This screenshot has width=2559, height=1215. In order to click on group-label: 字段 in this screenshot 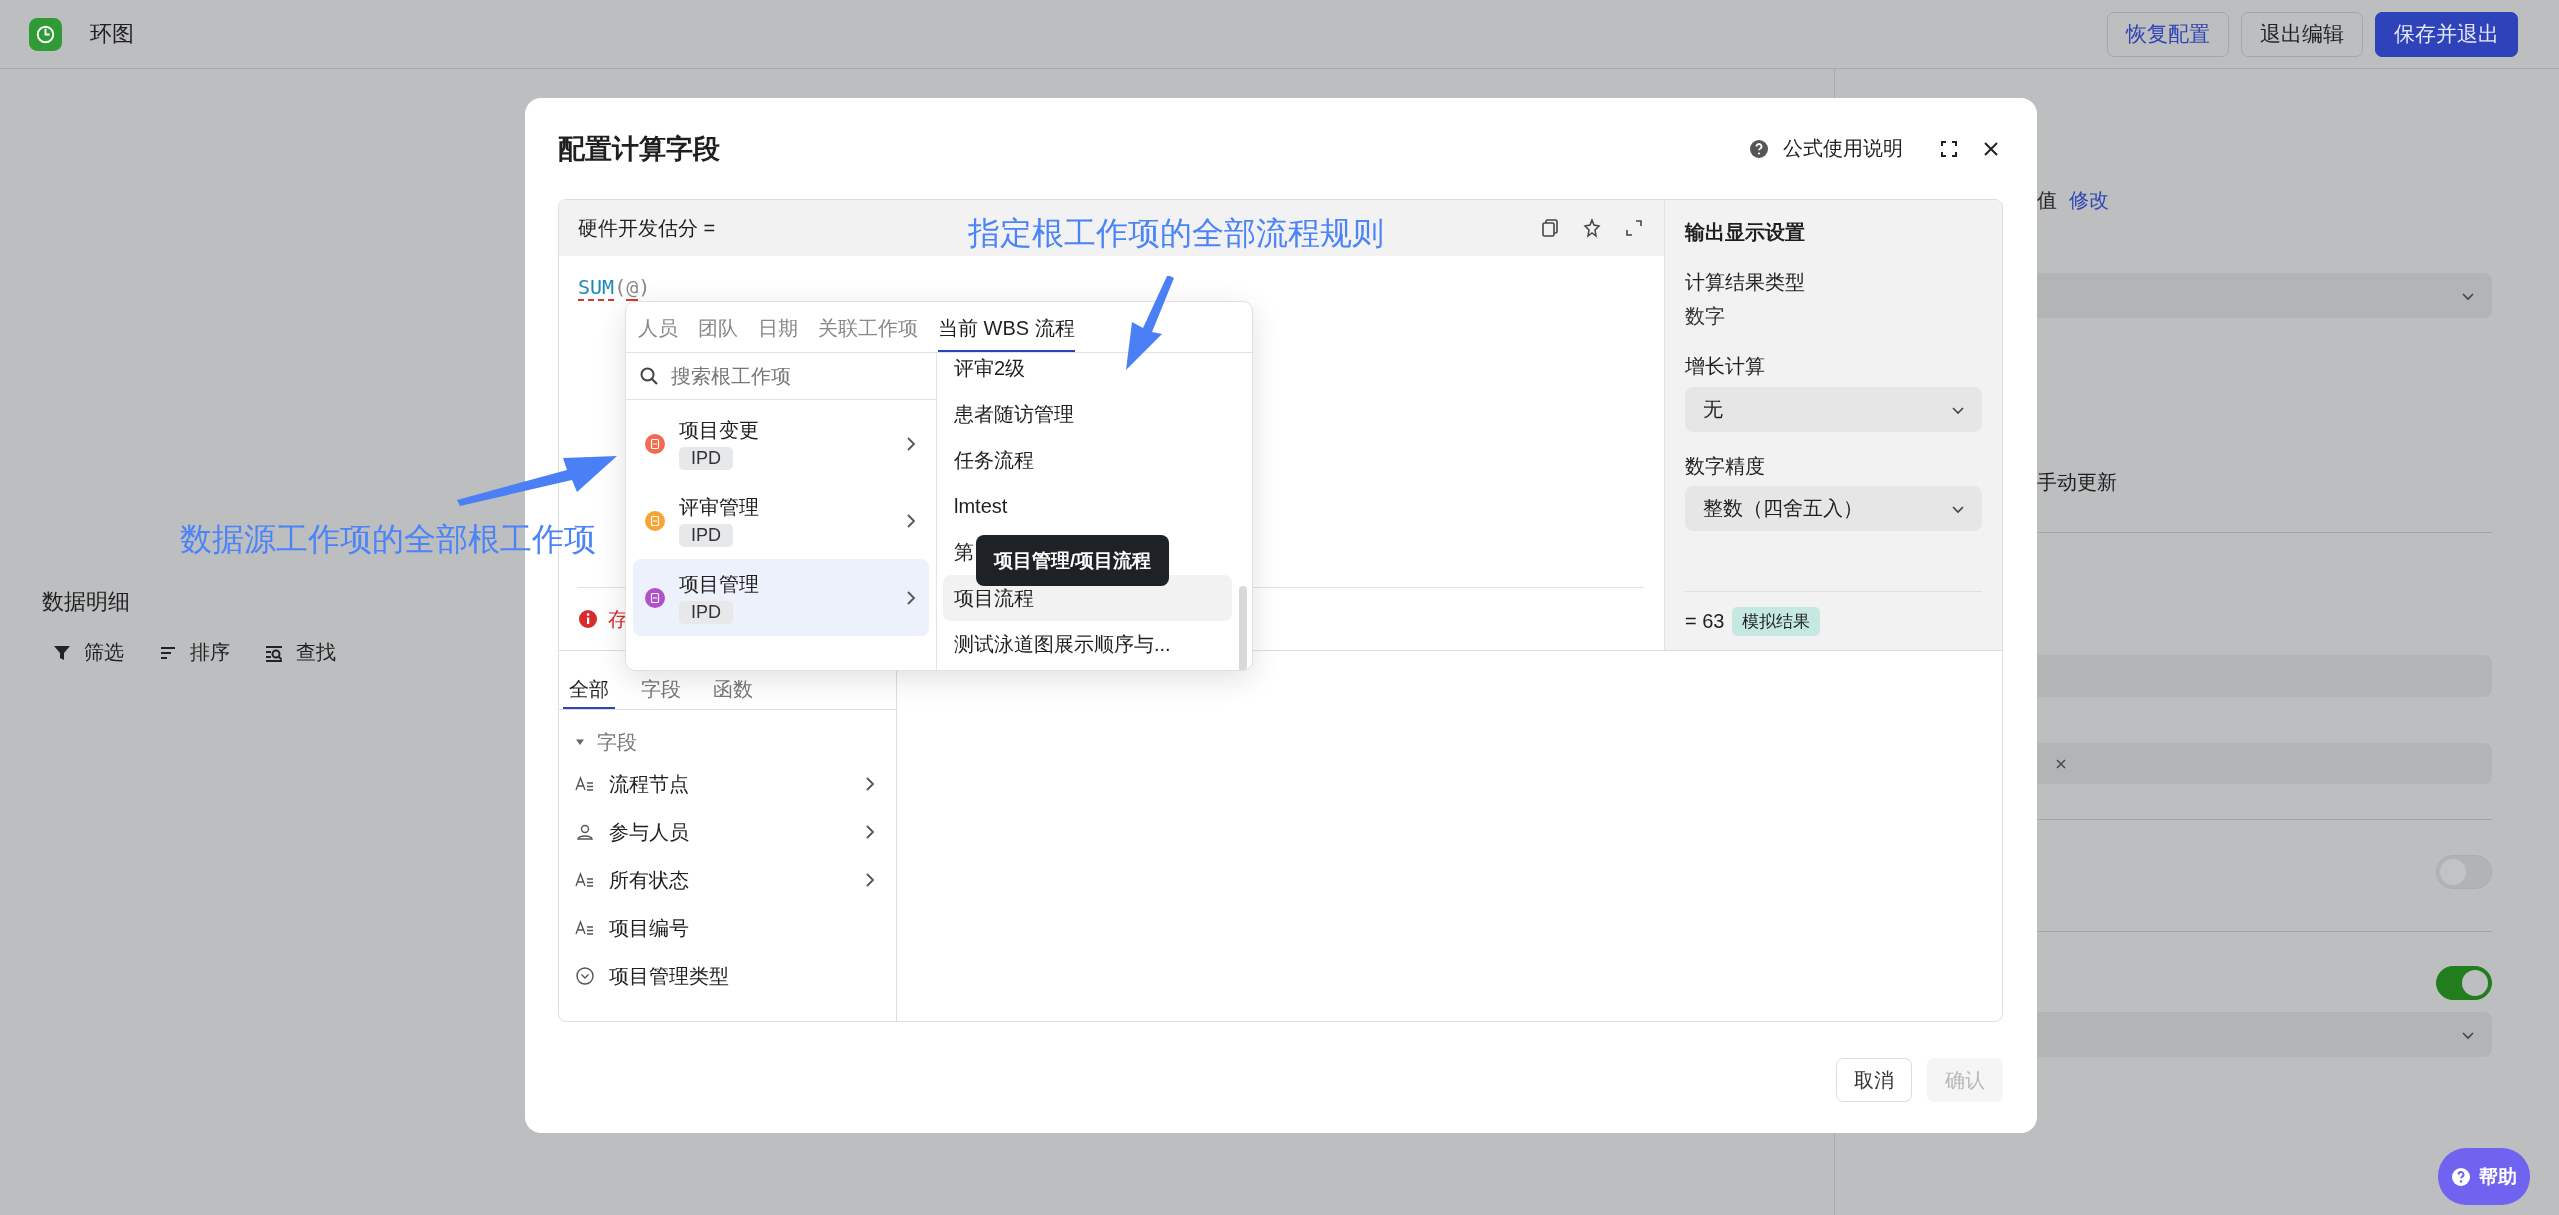, I will do `click(617, 742)`.